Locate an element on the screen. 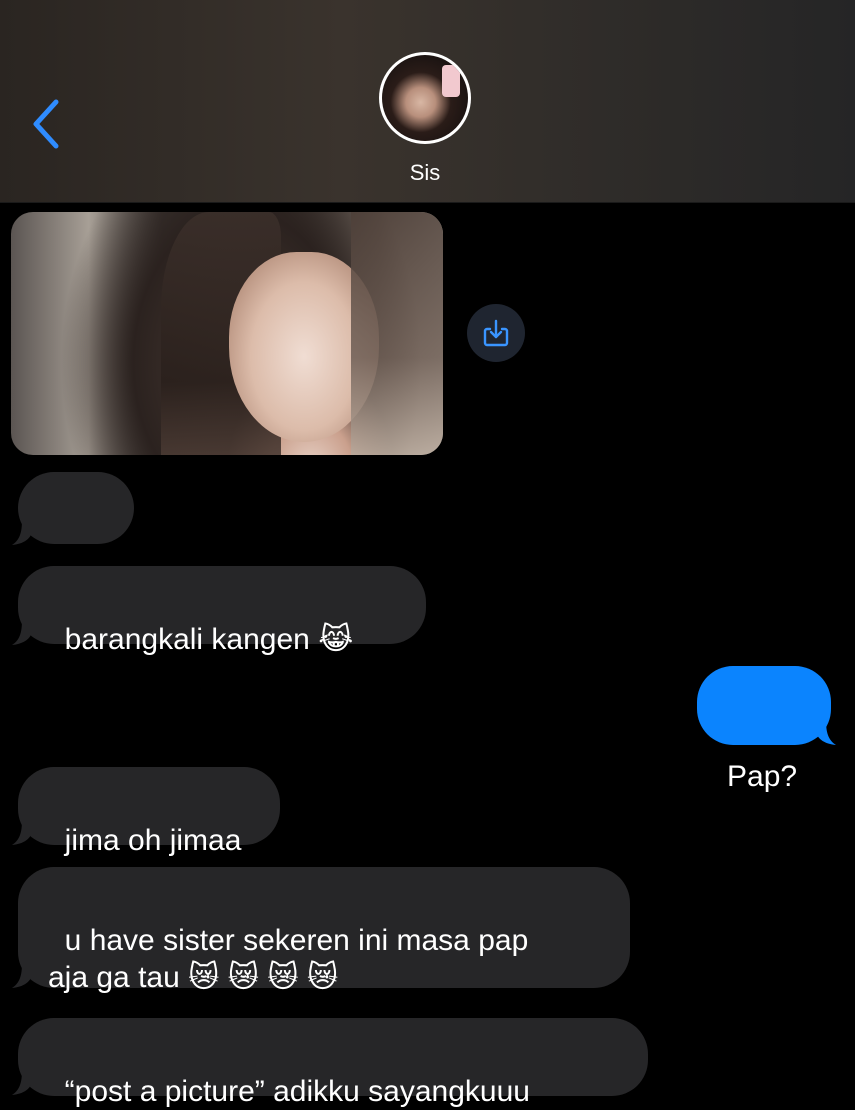 This screenshot has height=1110, width=855. contact-name: Sis is located at coordinates (425, 173).